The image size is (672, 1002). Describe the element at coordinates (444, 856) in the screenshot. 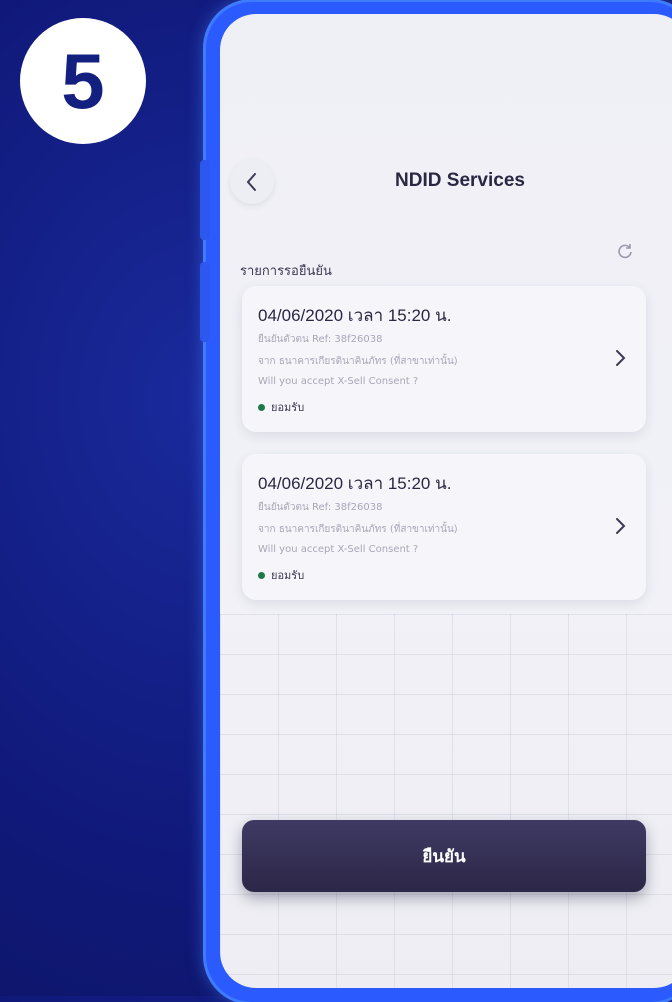

I see `confirm-button: ยืนยัน` at that location.